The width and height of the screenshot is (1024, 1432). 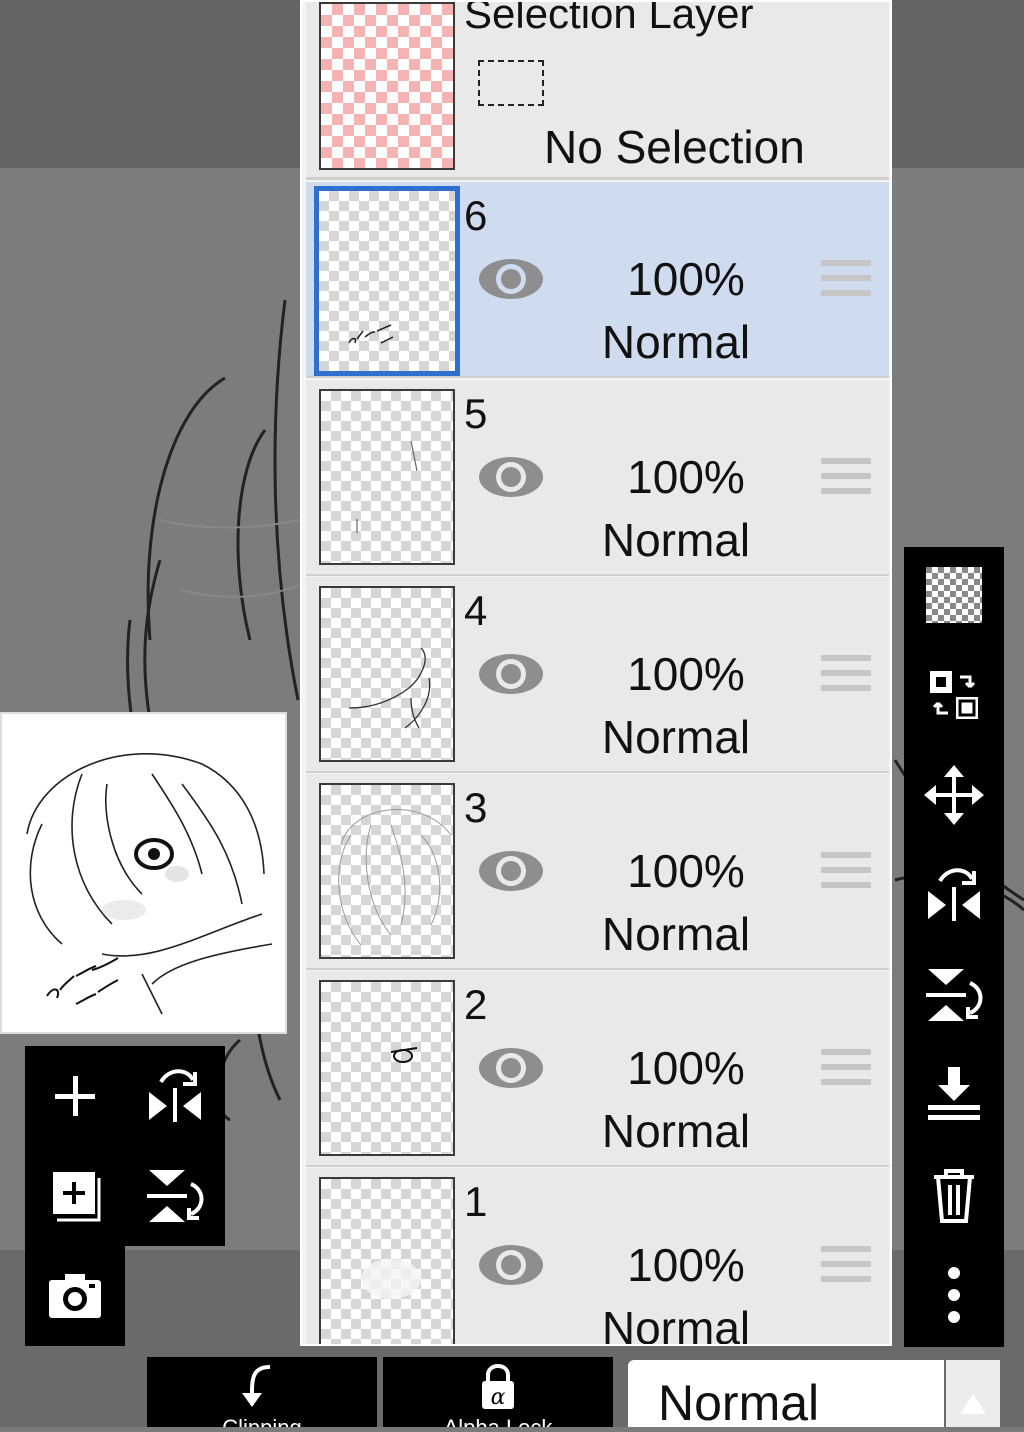 What do you see at coordinates (954, 995) in the screenshot?
I see `flip-vertical-icon` at bounding box center [954, 995].